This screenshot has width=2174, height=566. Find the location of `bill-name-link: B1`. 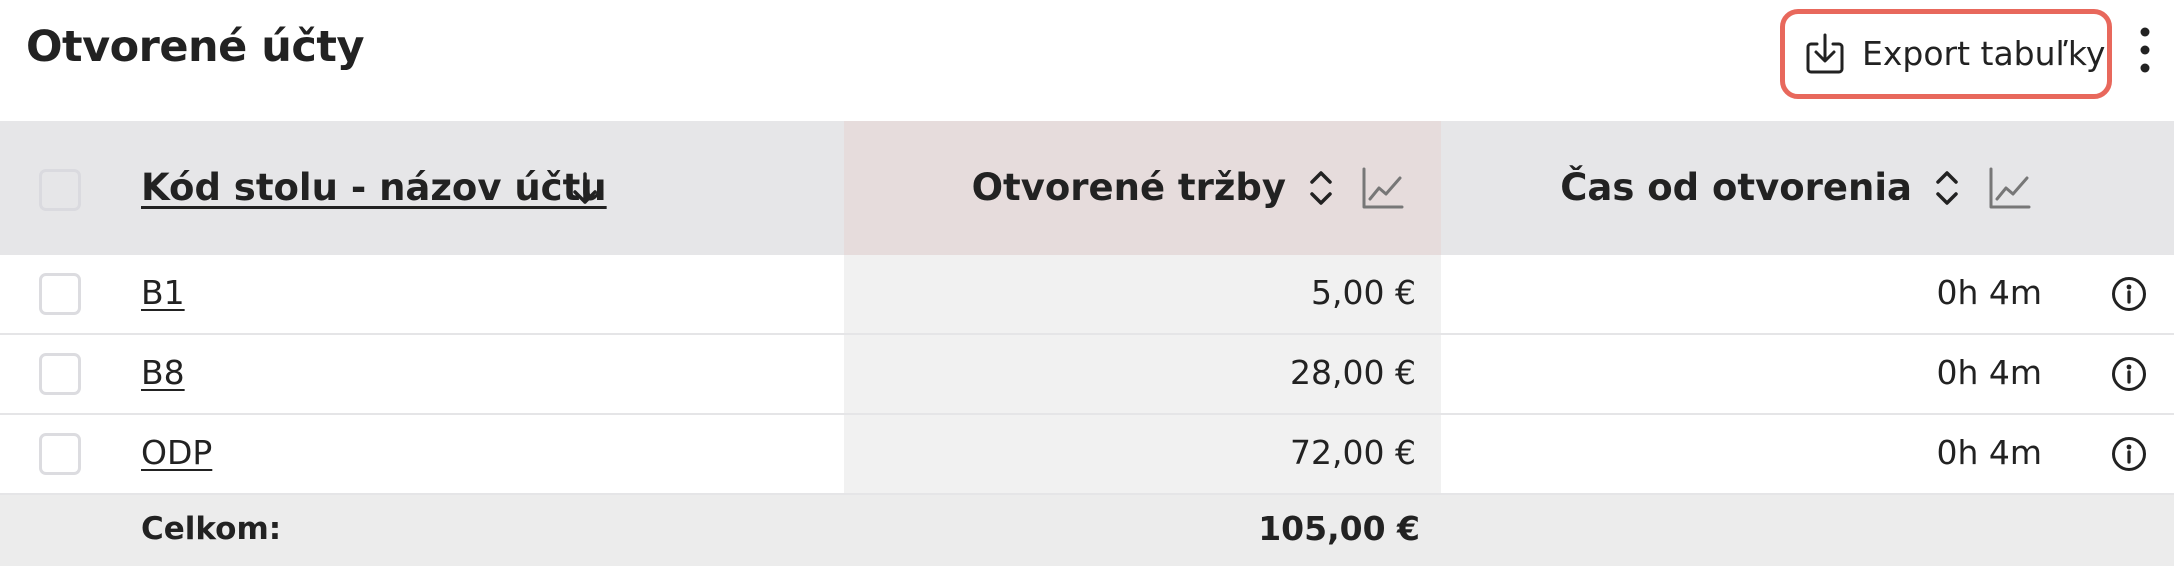

bill-name-link: B1 is located at coordinates (163, 292).